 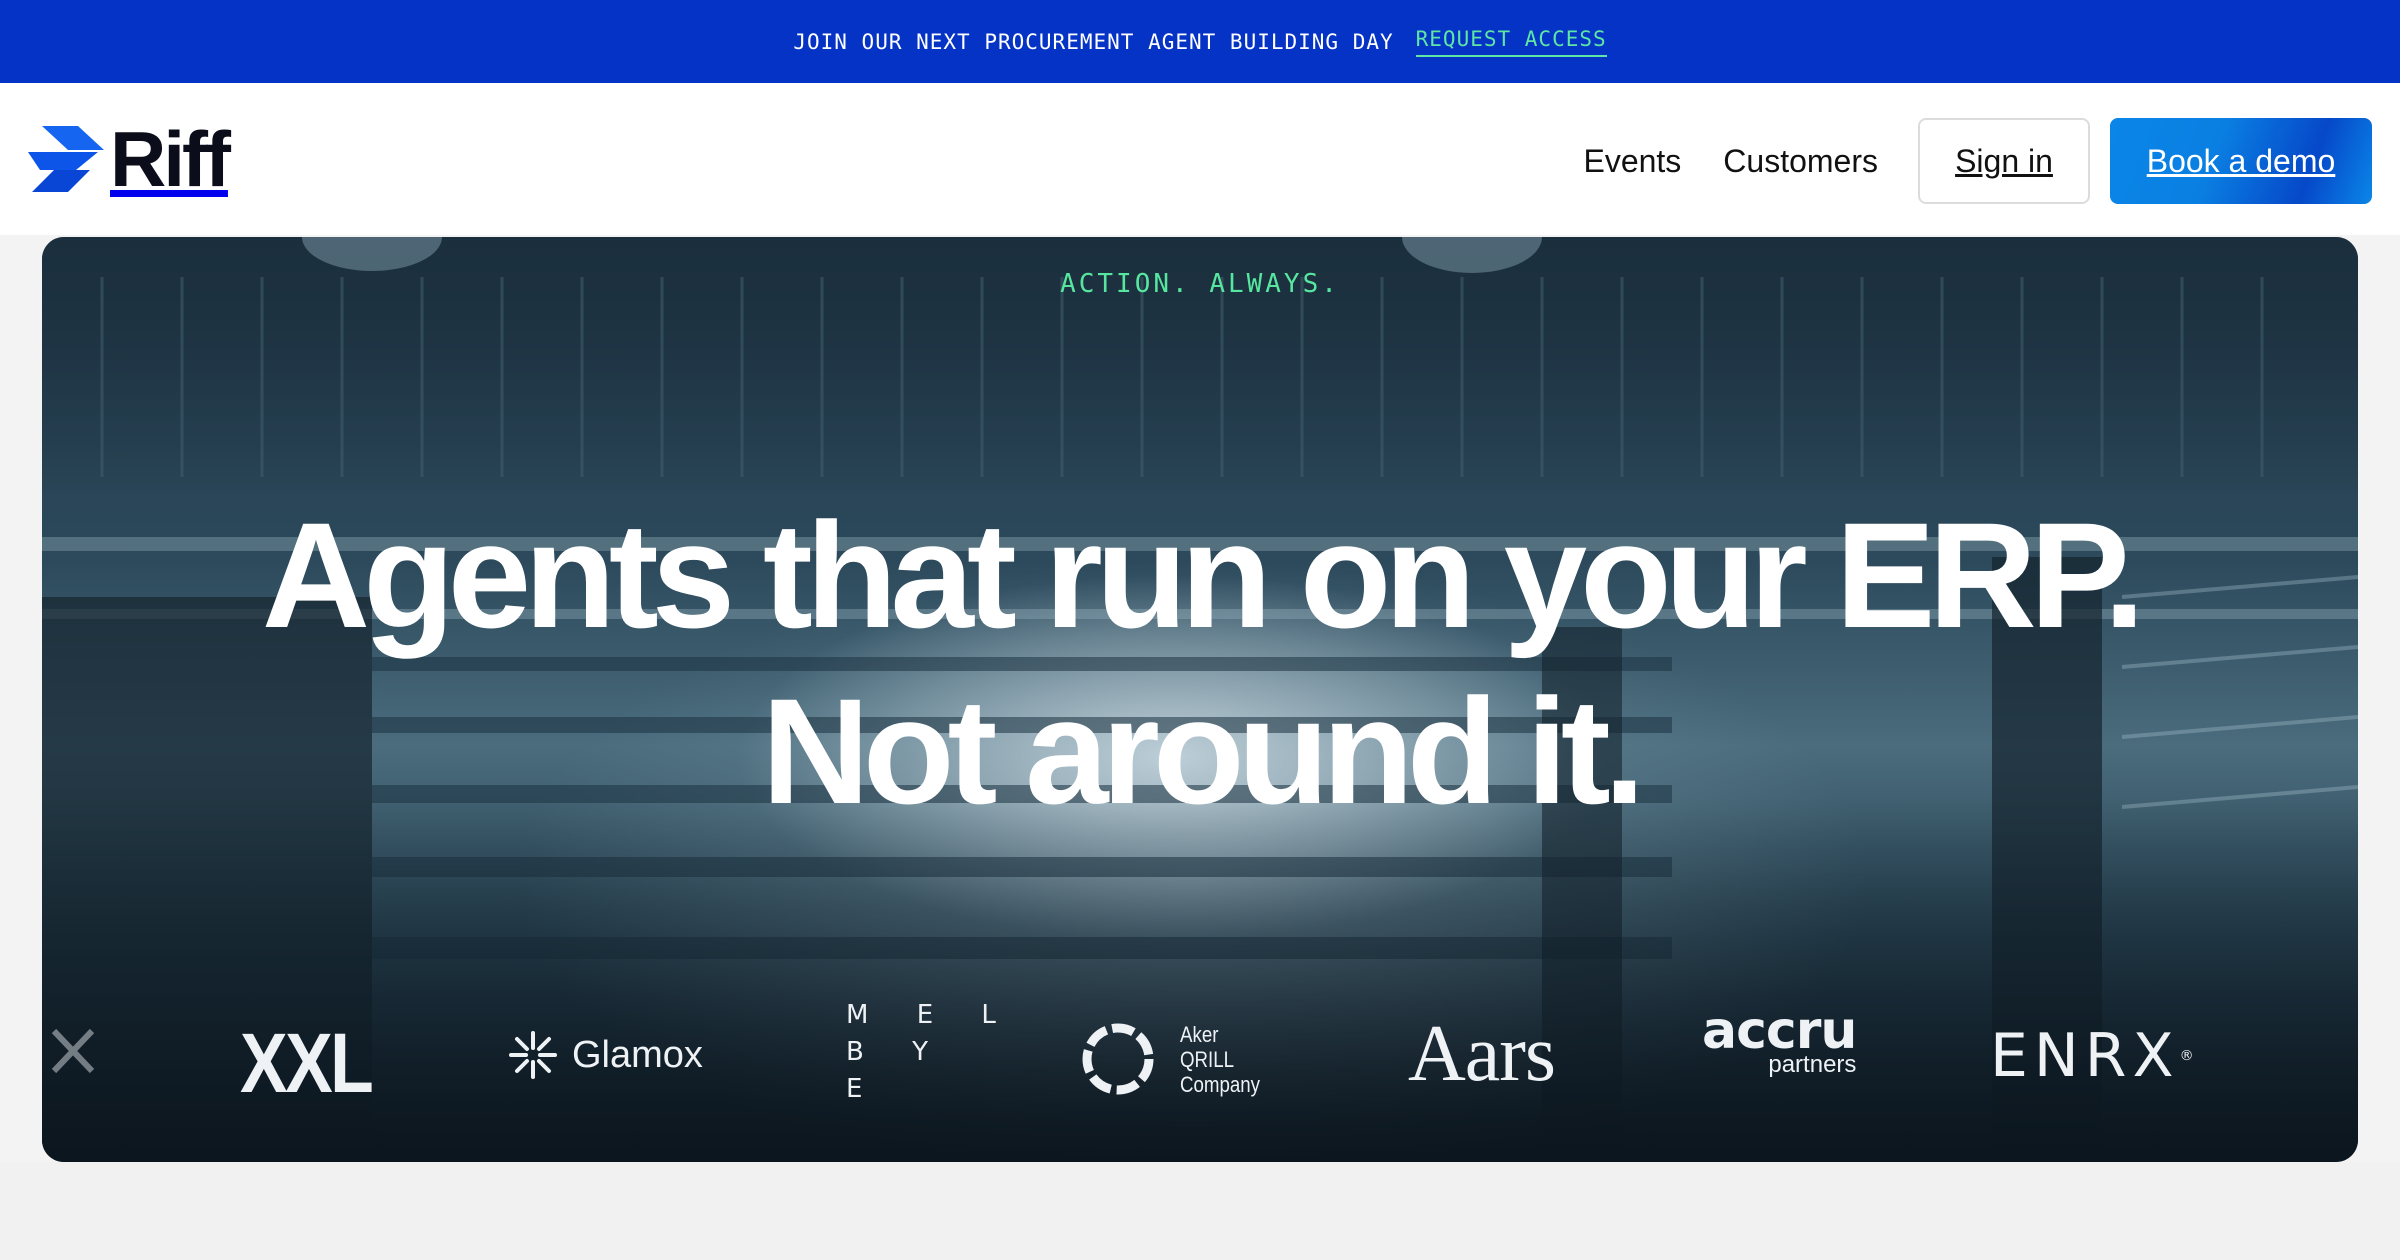 What do you see at coordinates (1220, 1084) in the screenshot?
I see `aker-line3: Company` at bounding box center [1220, 1084].